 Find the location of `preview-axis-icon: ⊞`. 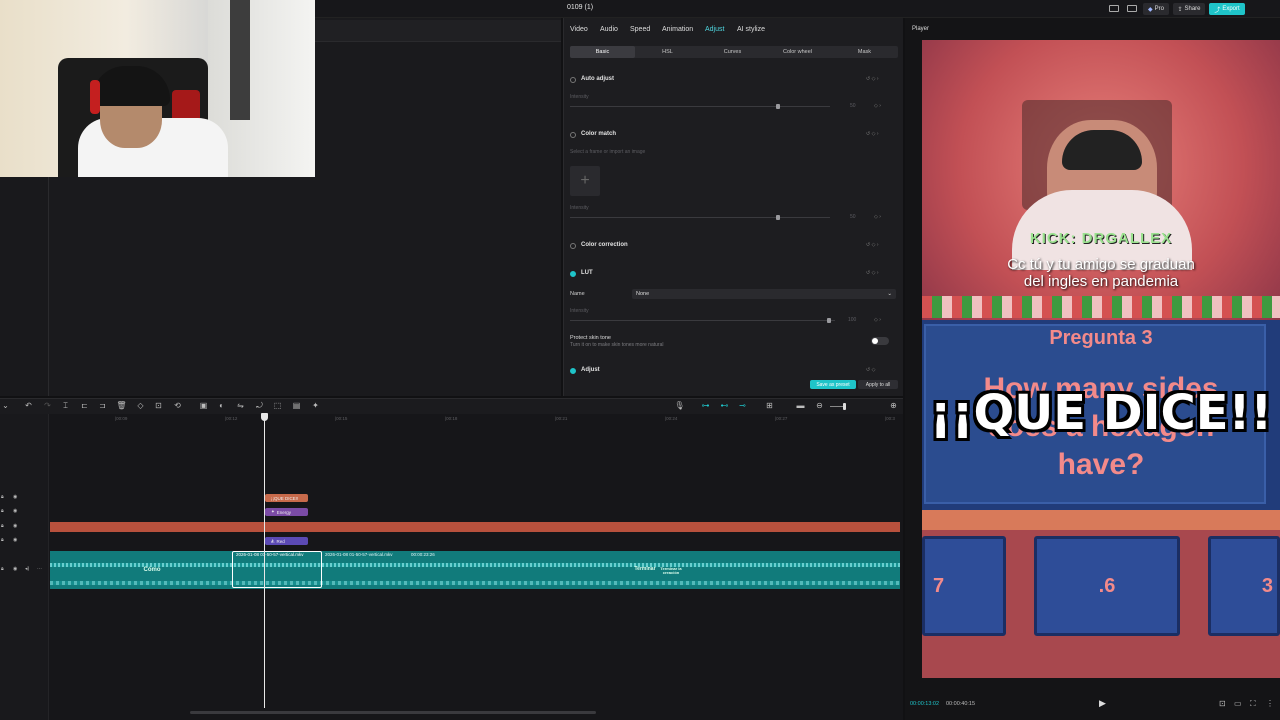

preview-axis-icon: ⊞ is located at coordinates (769, 405).